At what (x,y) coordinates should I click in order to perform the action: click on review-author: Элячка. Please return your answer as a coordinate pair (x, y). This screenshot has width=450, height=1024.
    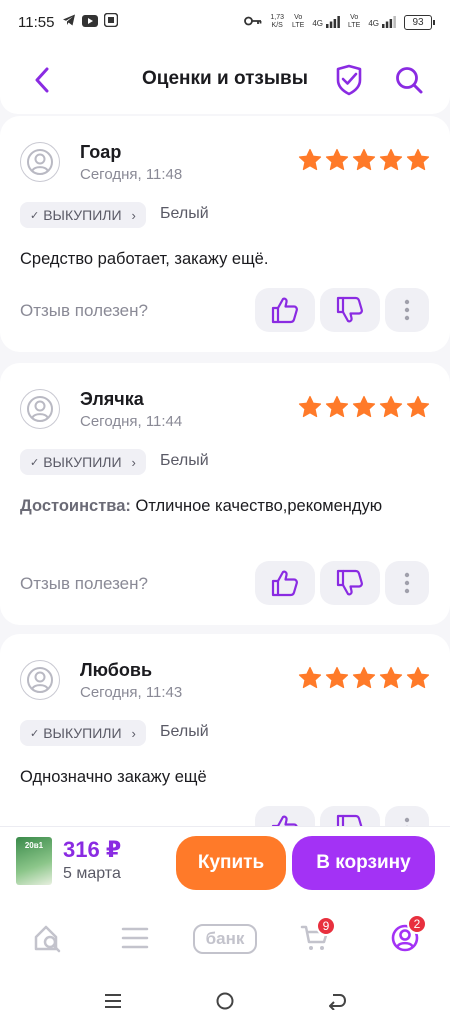
    Looking at the image, I should click on (112, 399).